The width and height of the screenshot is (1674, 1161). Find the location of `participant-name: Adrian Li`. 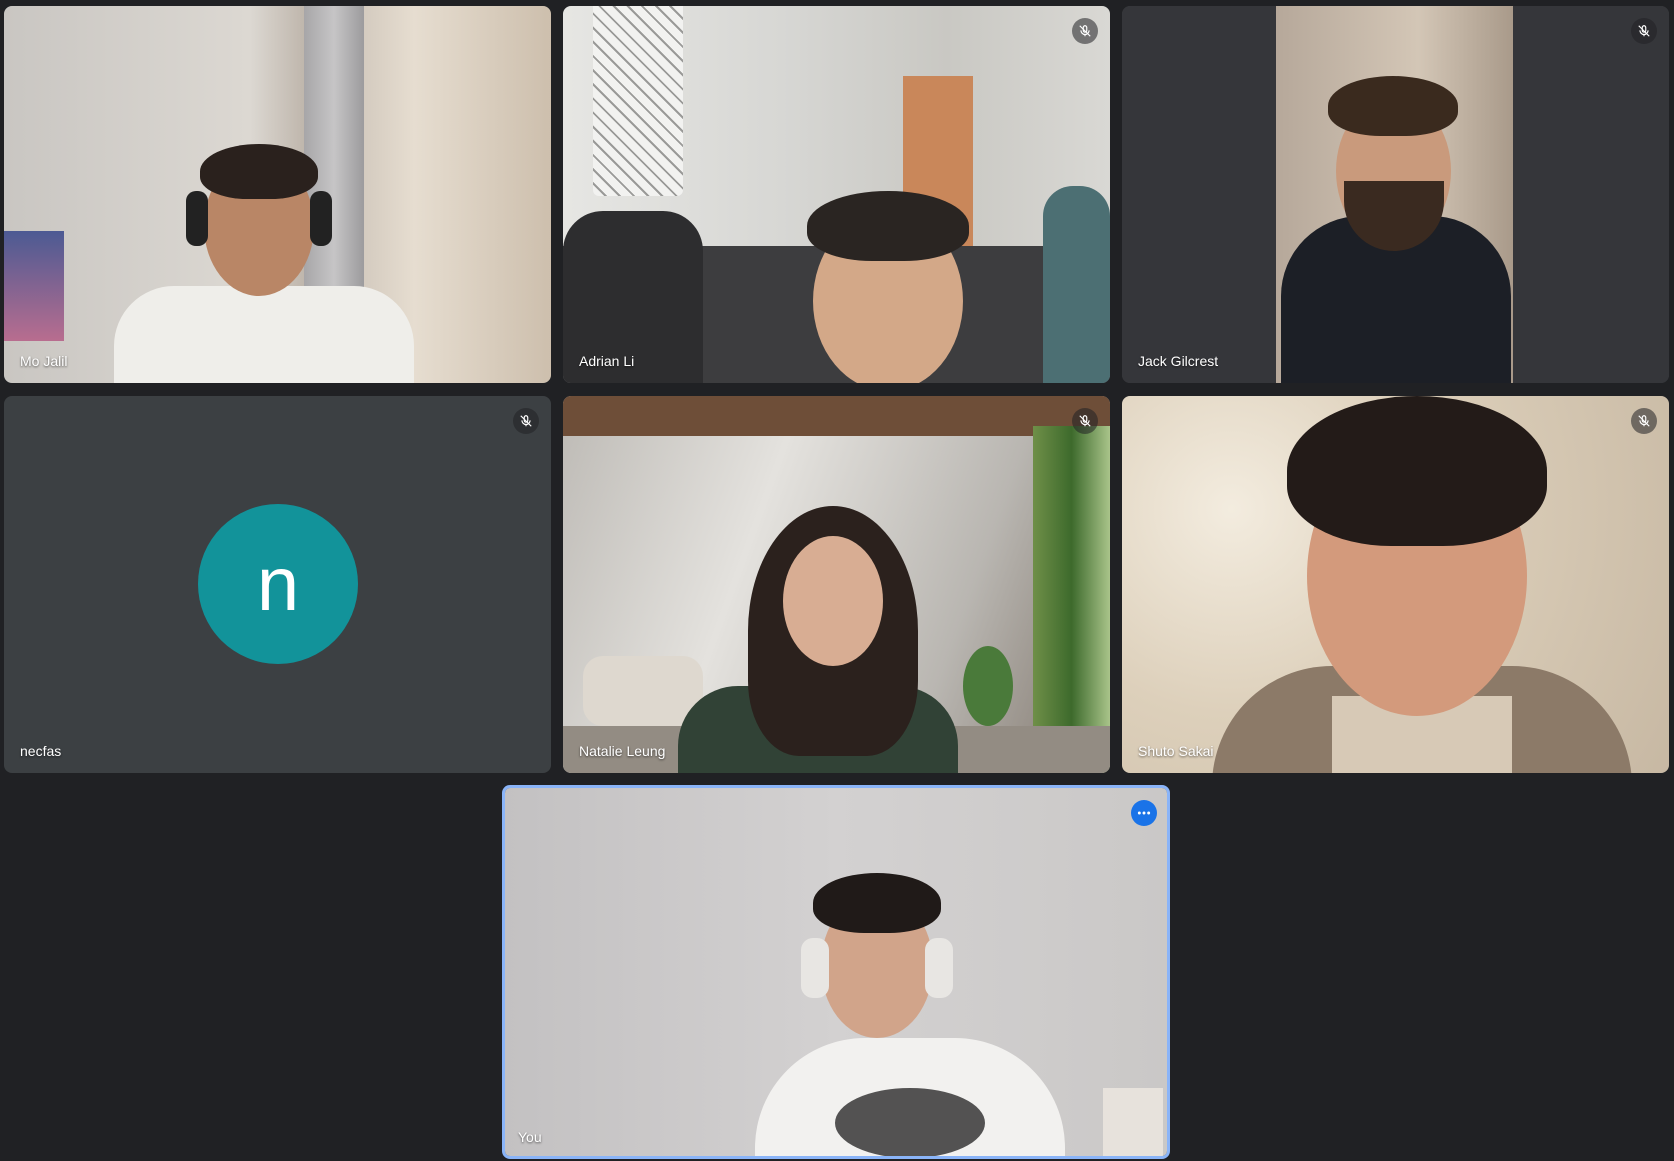

participant-name: Adrian Li is located at coordinates (607, 361).